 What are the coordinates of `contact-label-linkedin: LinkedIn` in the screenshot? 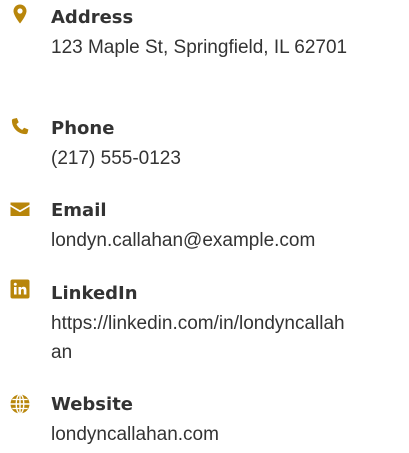 It's located at (94, 293).